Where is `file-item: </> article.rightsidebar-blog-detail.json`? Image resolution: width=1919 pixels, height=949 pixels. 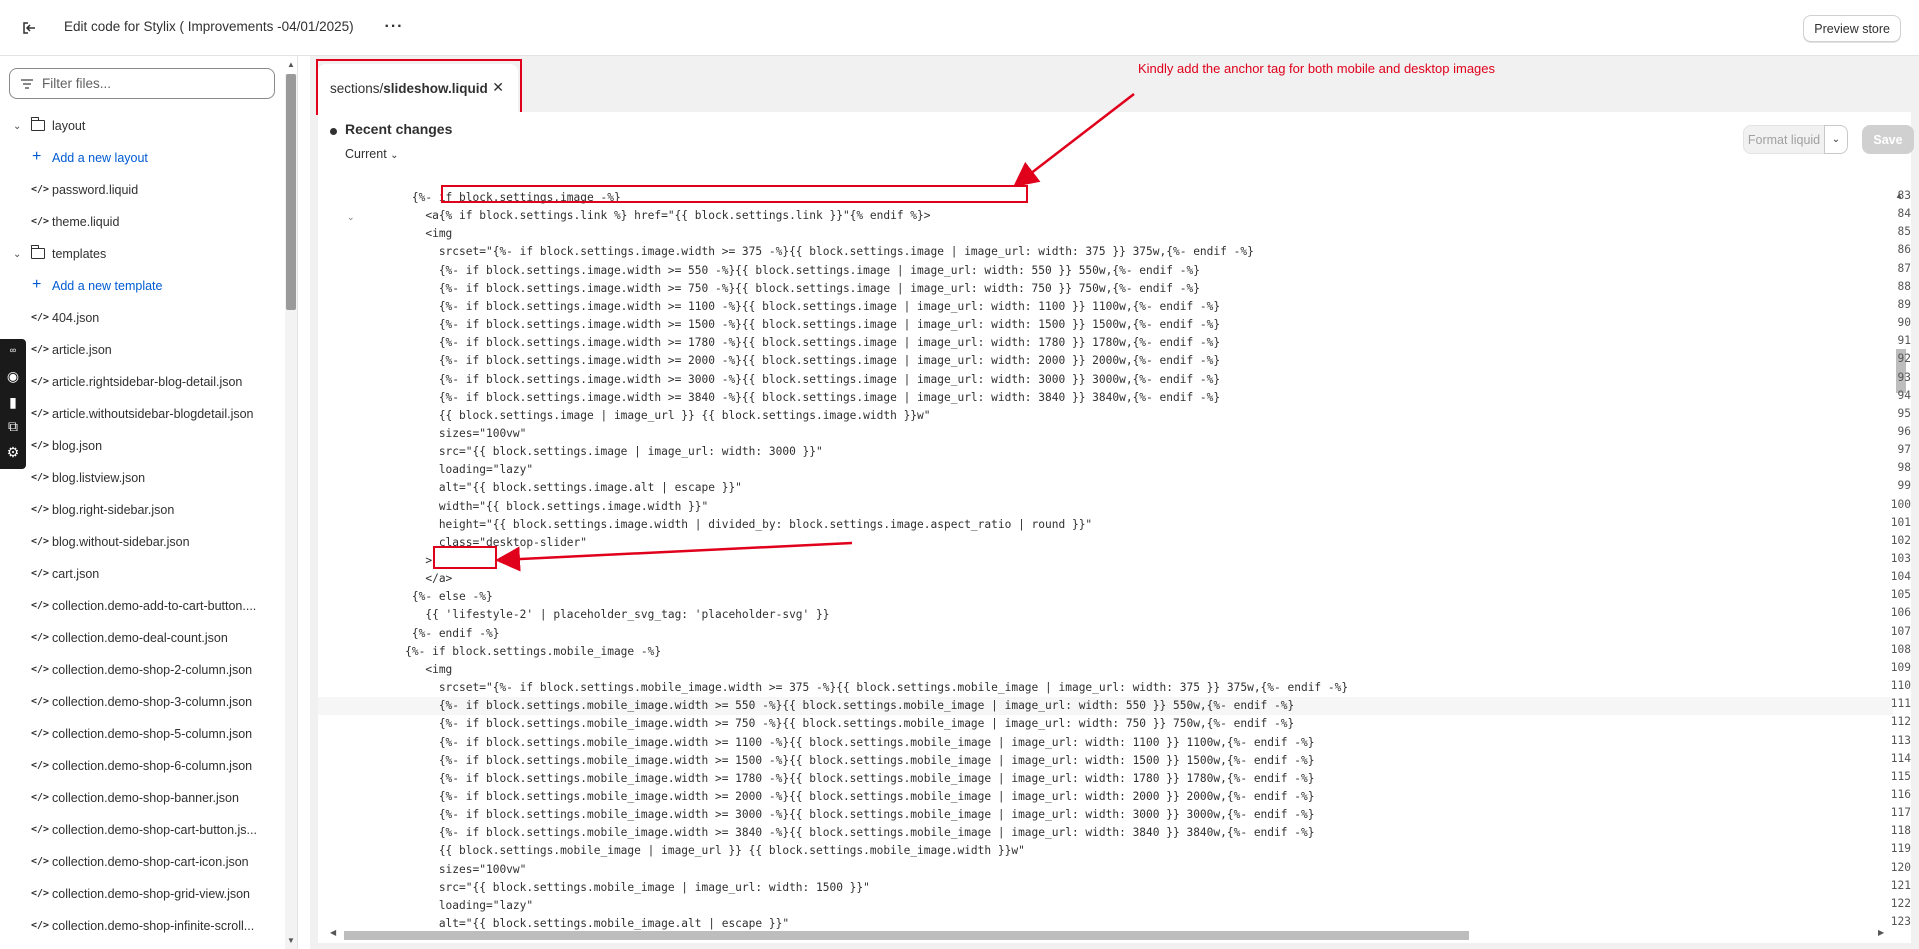 file-item: </> article.rightsidebar-blog-detail.json is located at coordinates (142, 382).